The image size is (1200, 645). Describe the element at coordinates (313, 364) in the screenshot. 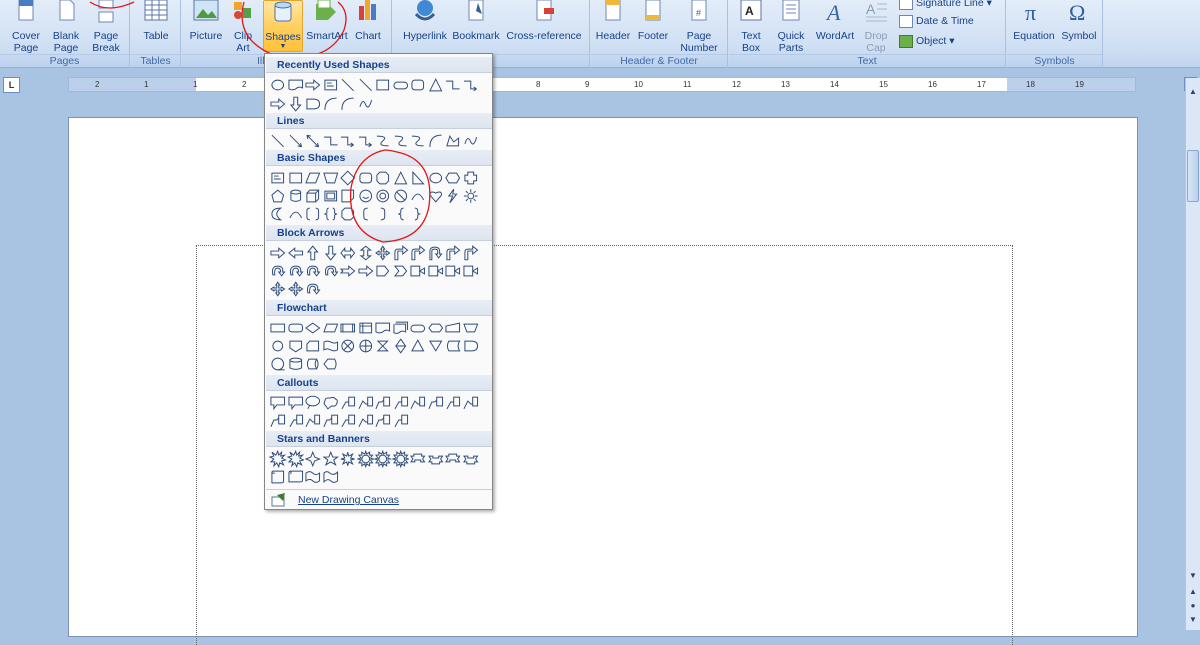

I see `shape-fdirect-icon` at that location.